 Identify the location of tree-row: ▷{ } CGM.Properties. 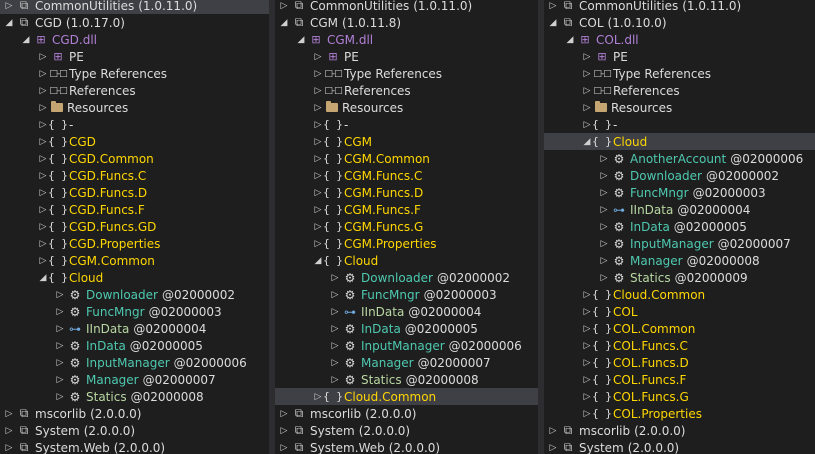
(406, 243).